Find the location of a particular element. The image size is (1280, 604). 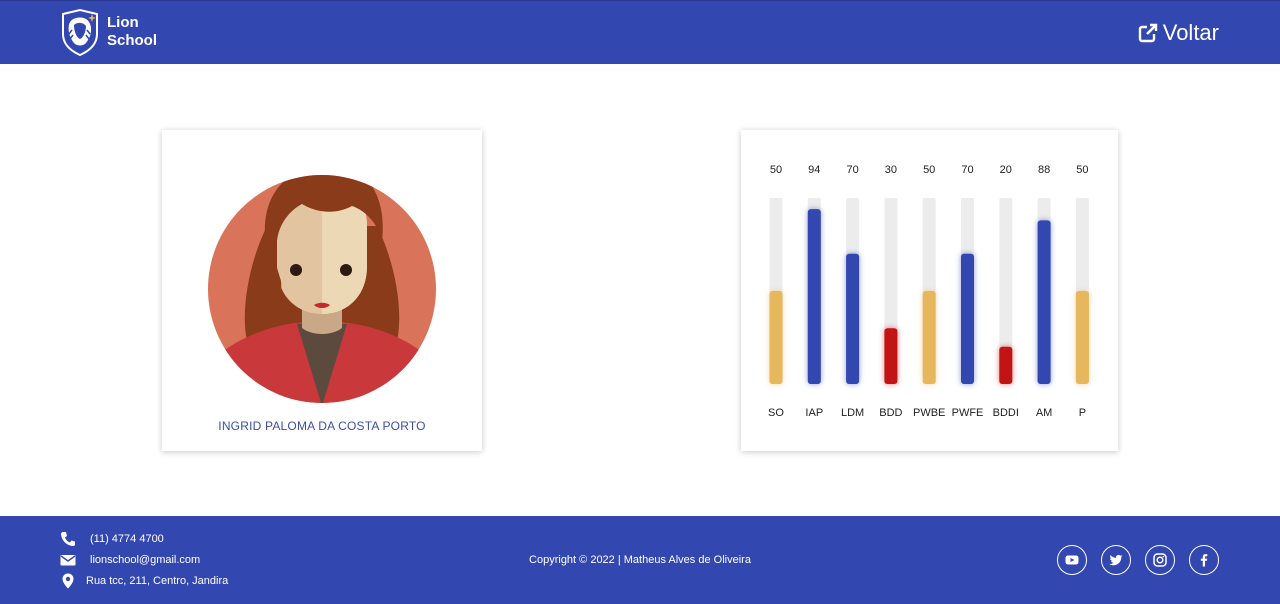

grade-value-am: 88 is located at coordinates (1044, 170).